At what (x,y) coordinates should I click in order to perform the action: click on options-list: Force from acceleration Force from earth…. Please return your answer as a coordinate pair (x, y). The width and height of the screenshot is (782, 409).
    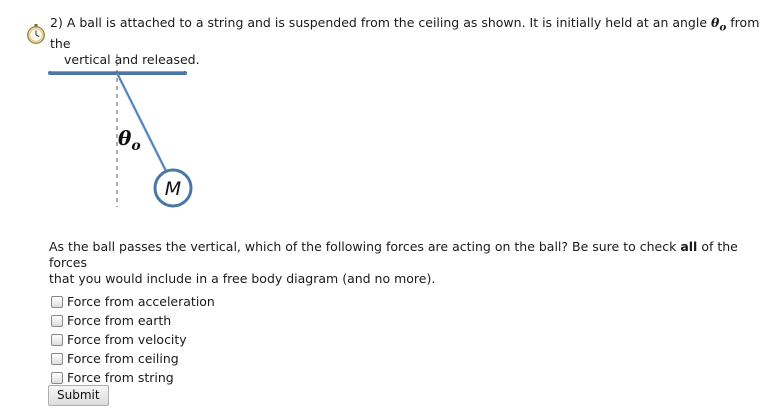
    Looking at the image, I should click on (133, 339).